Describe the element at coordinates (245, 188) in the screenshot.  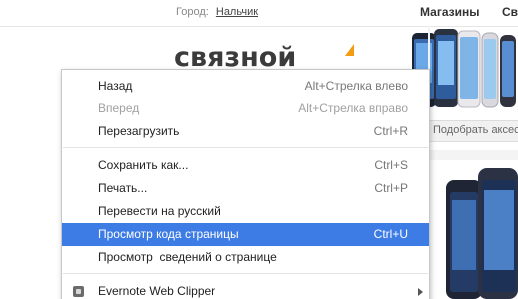
I see `menu-item-print: Печать... Ctrl+P` at that location.